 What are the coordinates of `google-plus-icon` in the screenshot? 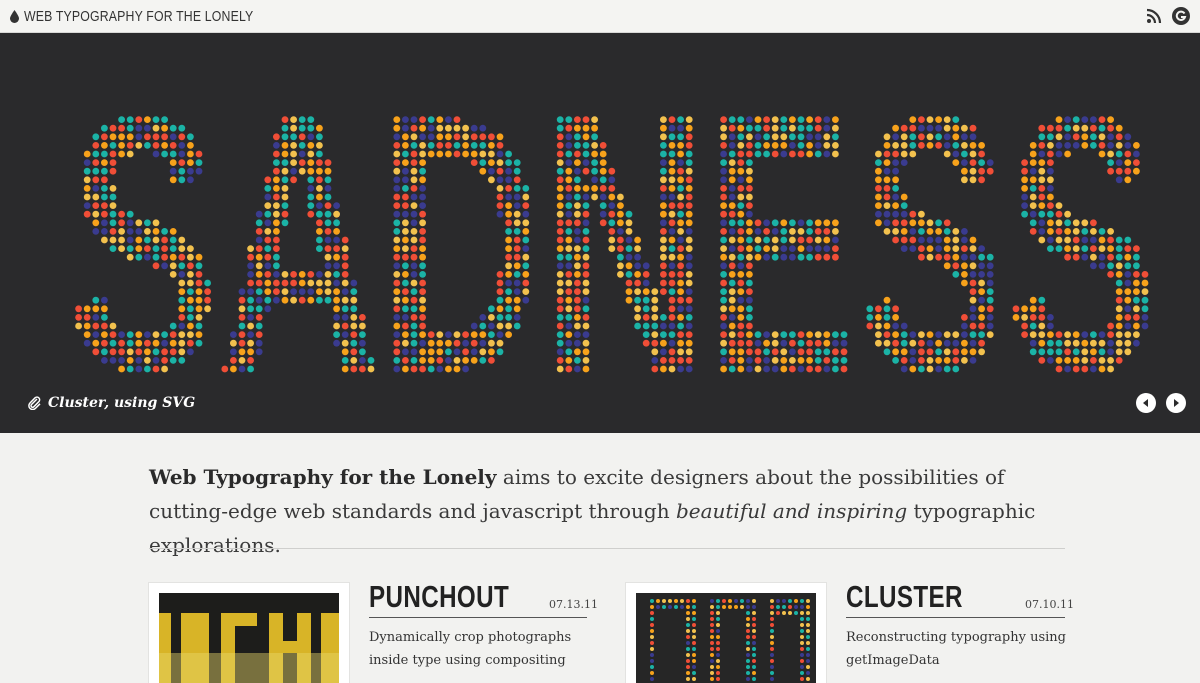 It's located at (1181, 16).